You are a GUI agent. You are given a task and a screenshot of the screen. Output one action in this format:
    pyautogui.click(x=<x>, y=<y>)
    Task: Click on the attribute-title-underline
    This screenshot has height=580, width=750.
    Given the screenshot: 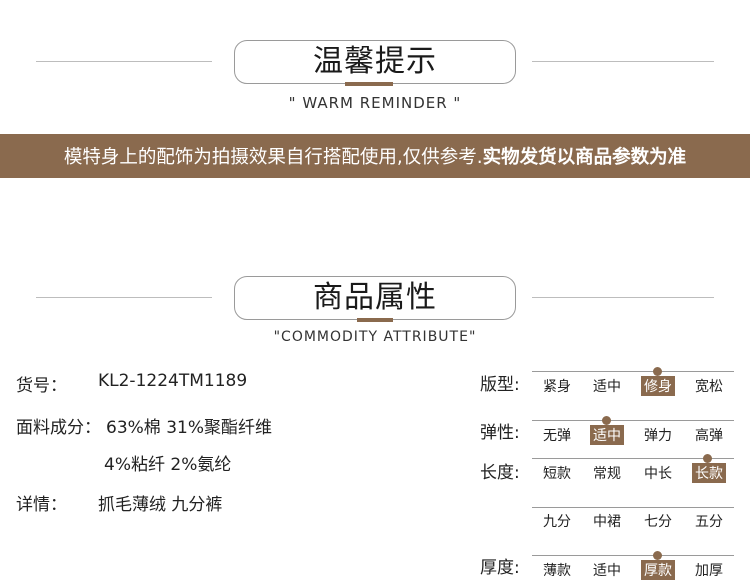 What is the action you would take?
    pyautogui.click(x=375, y=320)
    